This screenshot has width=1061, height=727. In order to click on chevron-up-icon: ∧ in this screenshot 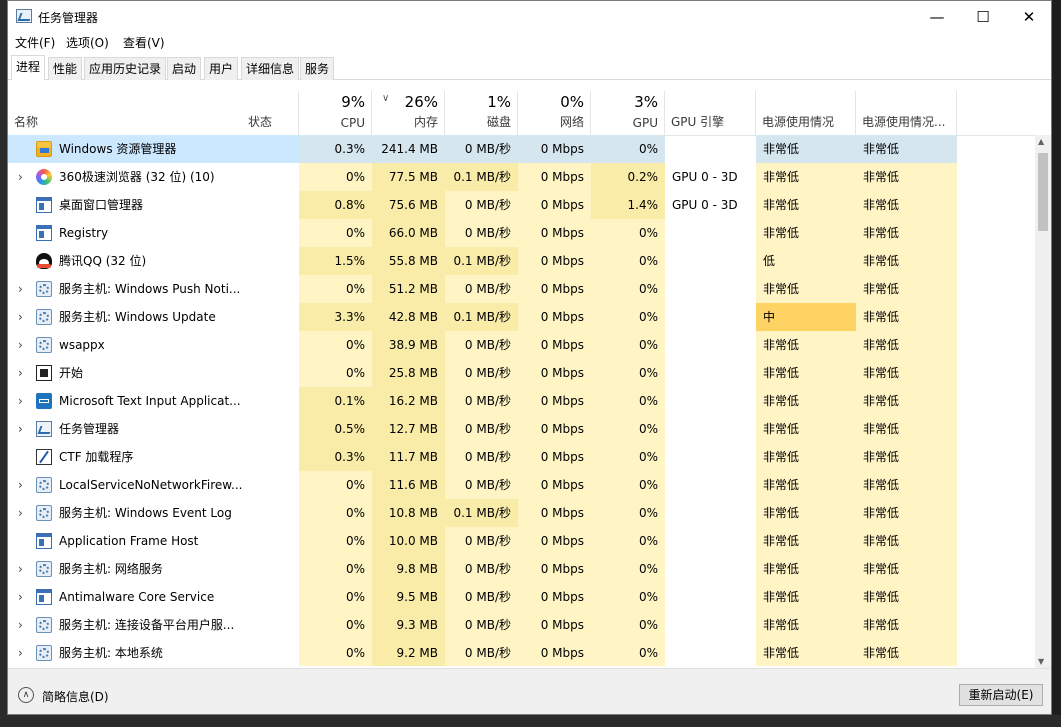, I will do `click(26, 695)`.